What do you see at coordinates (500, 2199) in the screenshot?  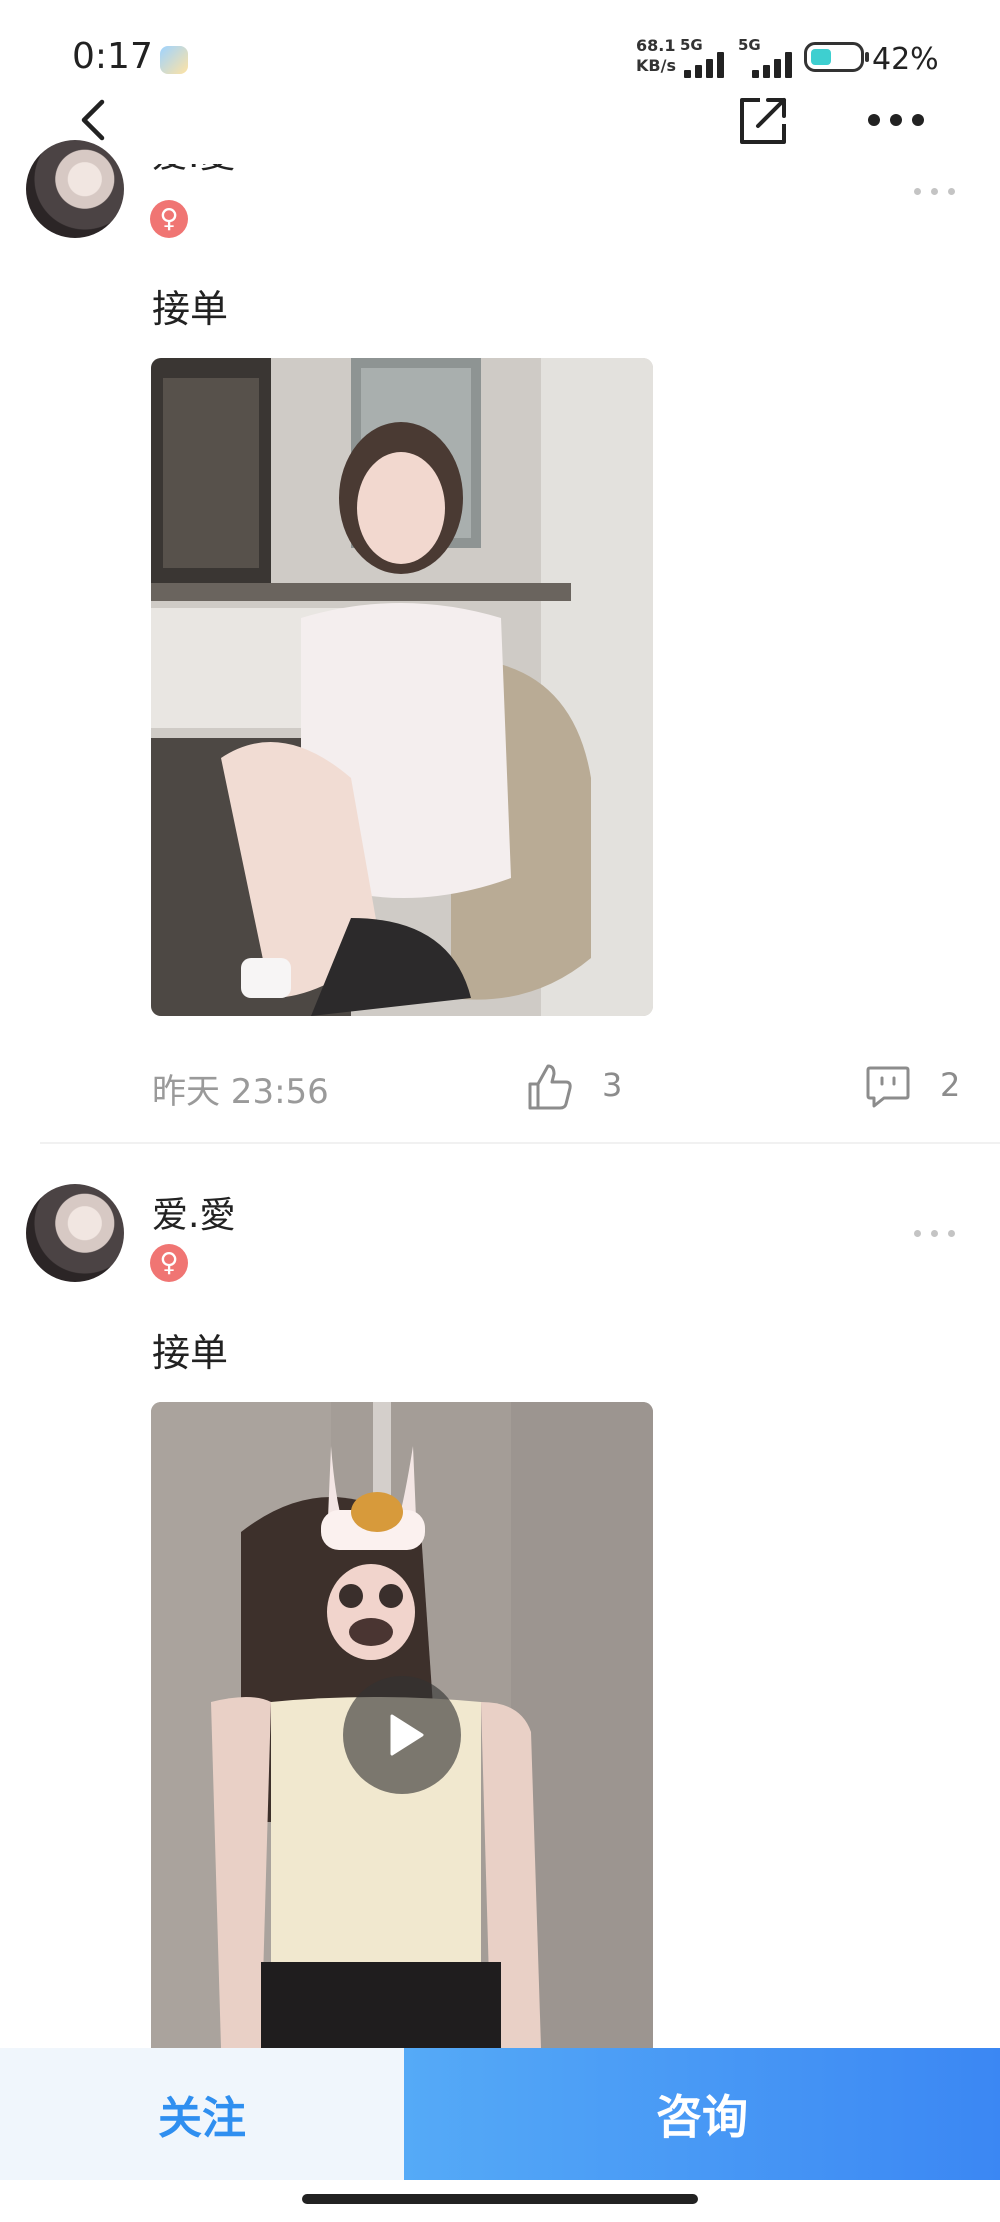 I see `home-indicator` at bounding box center [500, 2199].